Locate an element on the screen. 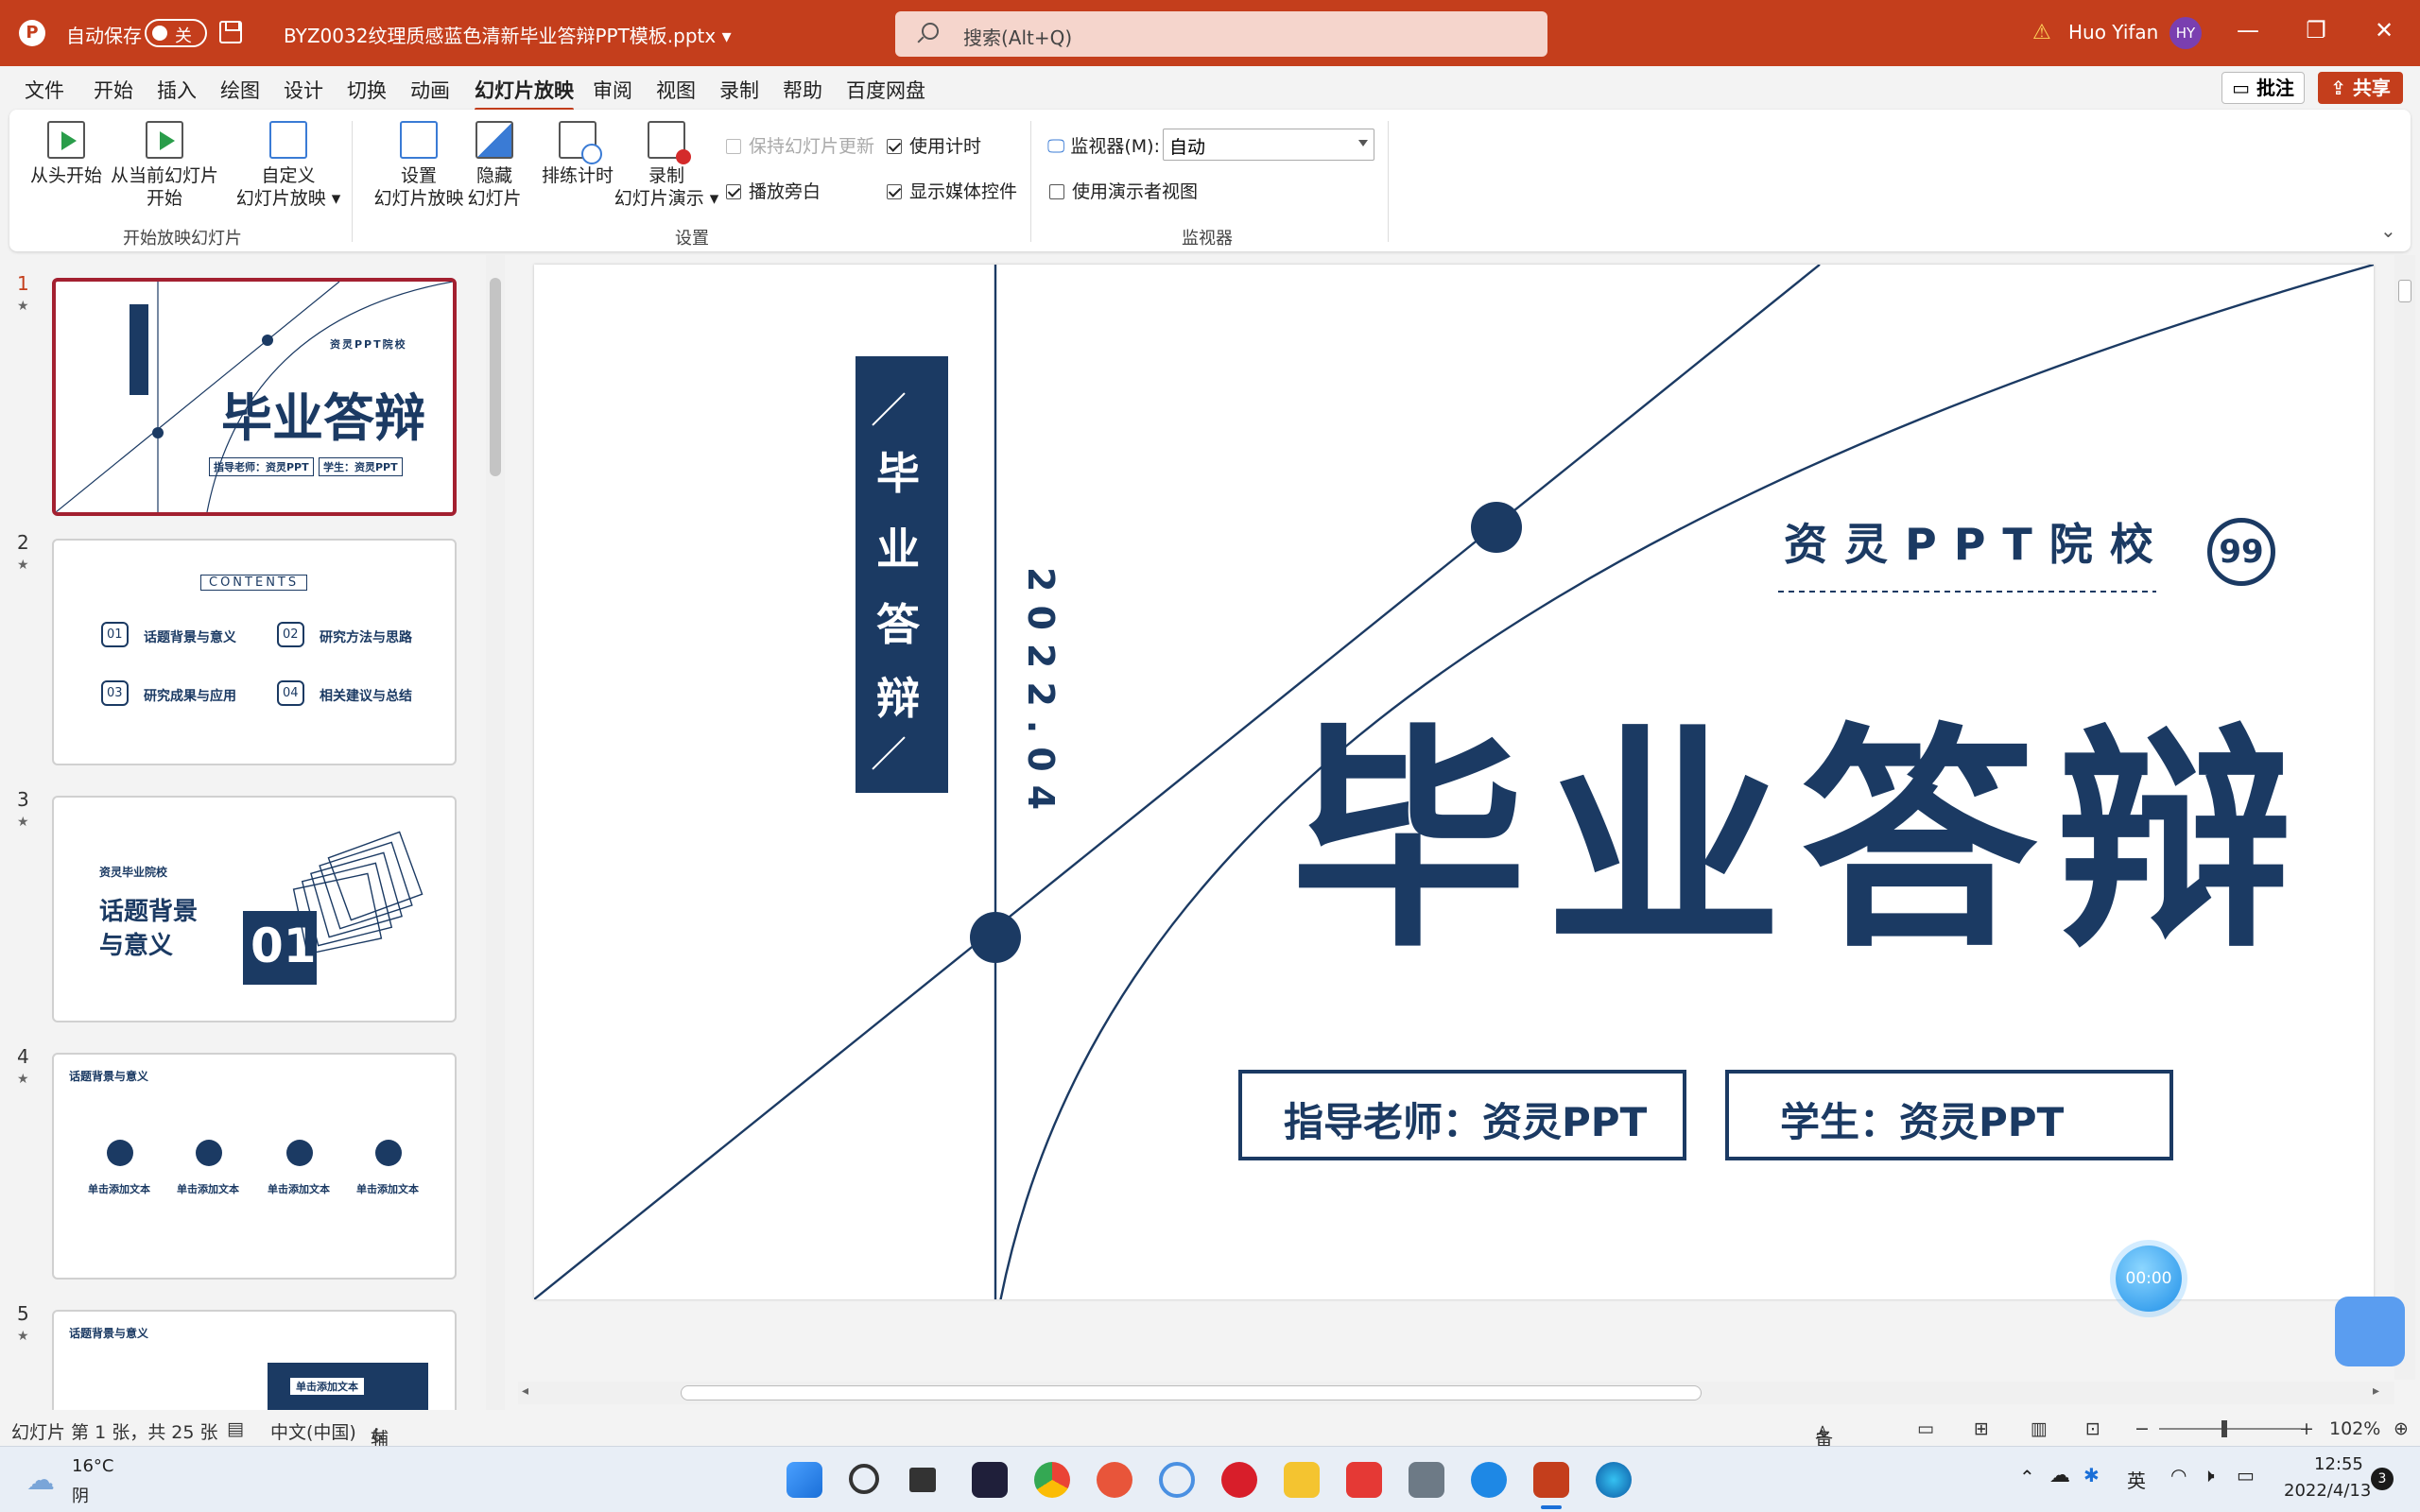 This screenshot has height=1512, width=2420. setup-slideshow-button: 设置 幻灯片放映 is located at coordinates (419, 165).